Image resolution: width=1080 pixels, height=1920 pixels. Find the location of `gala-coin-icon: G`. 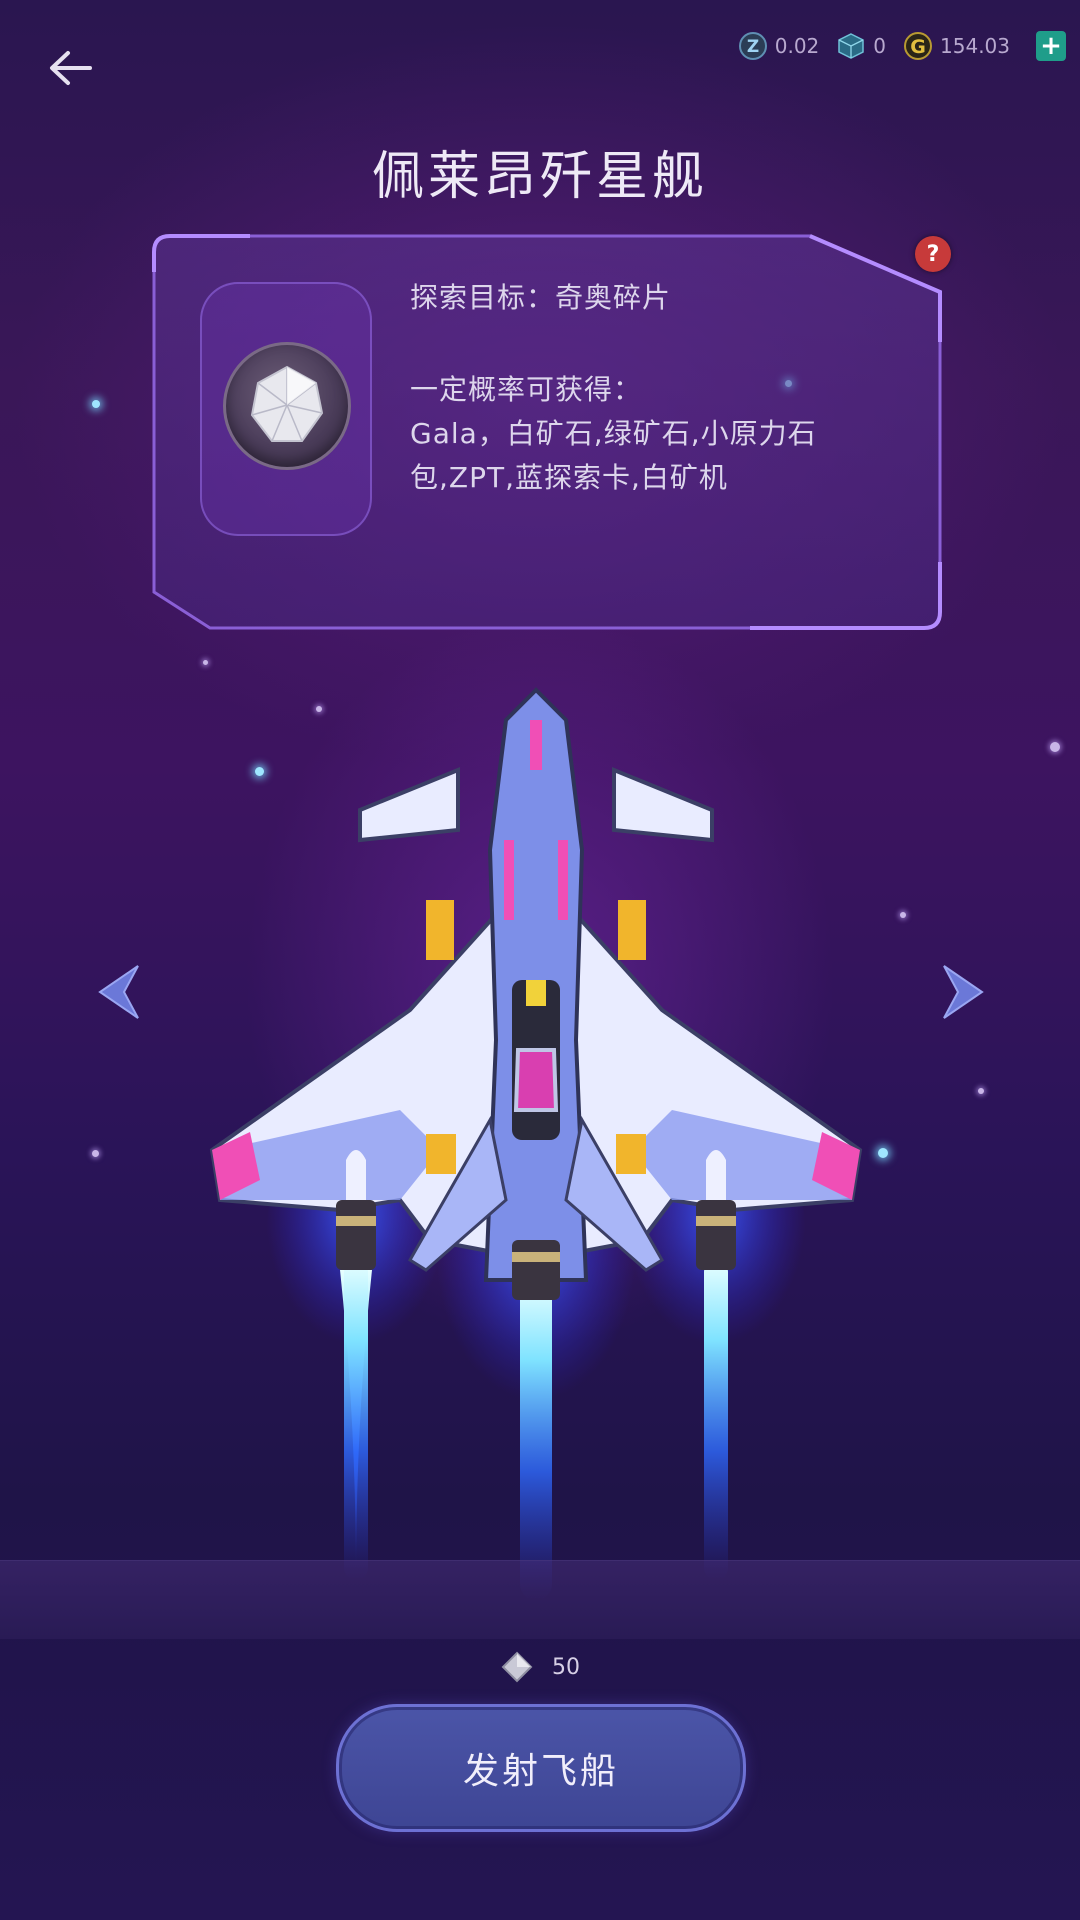

gala-coin-icon: G is located at coordinates (918, 46).